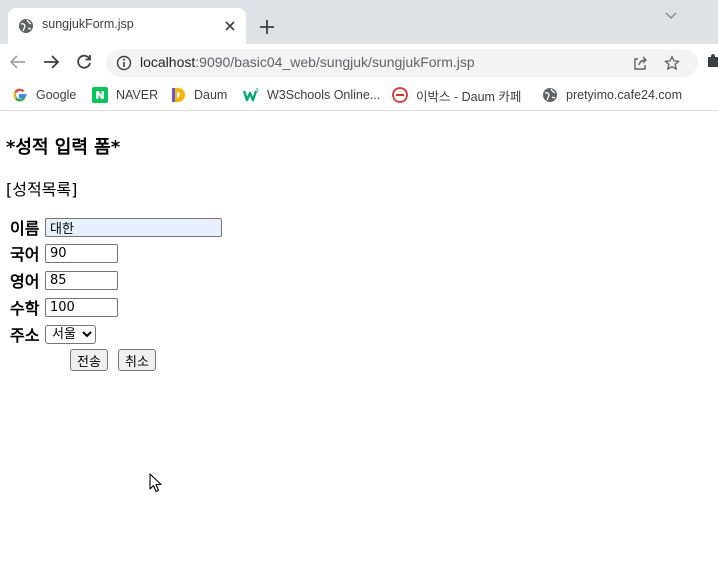  Describe the element at coordinates (100, 95) in the screenshot. I see `naver-icon` at that location.